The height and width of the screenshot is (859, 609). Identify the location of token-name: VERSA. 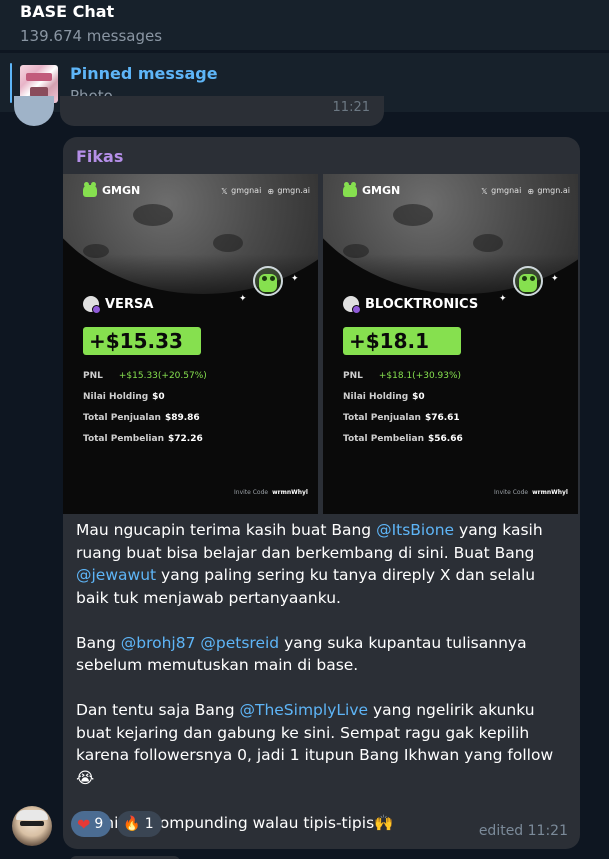
(129, 304).